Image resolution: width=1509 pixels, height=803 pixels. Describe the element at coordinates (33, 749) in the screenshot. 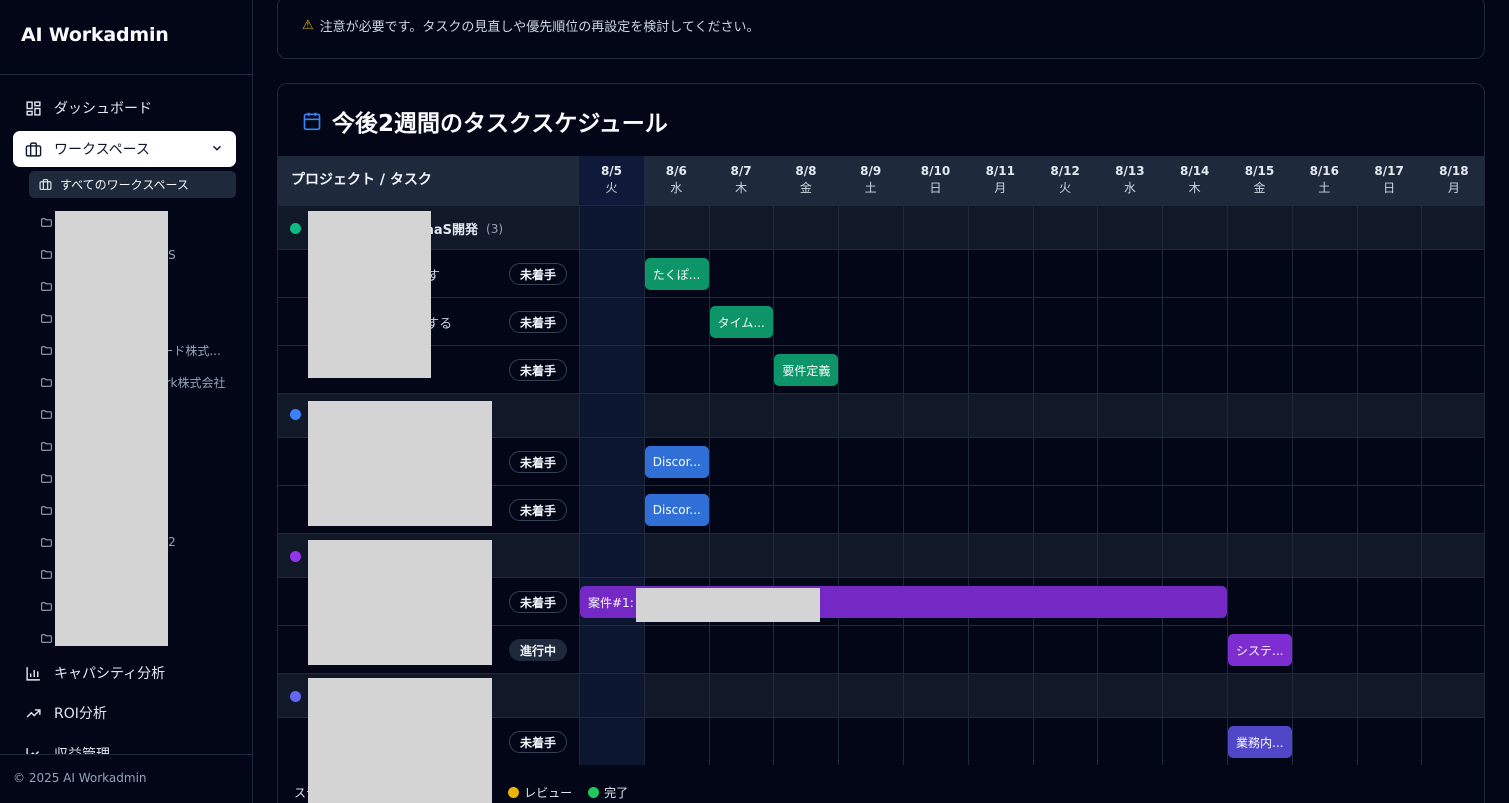

I see `revenue-chart-icon` at that location.